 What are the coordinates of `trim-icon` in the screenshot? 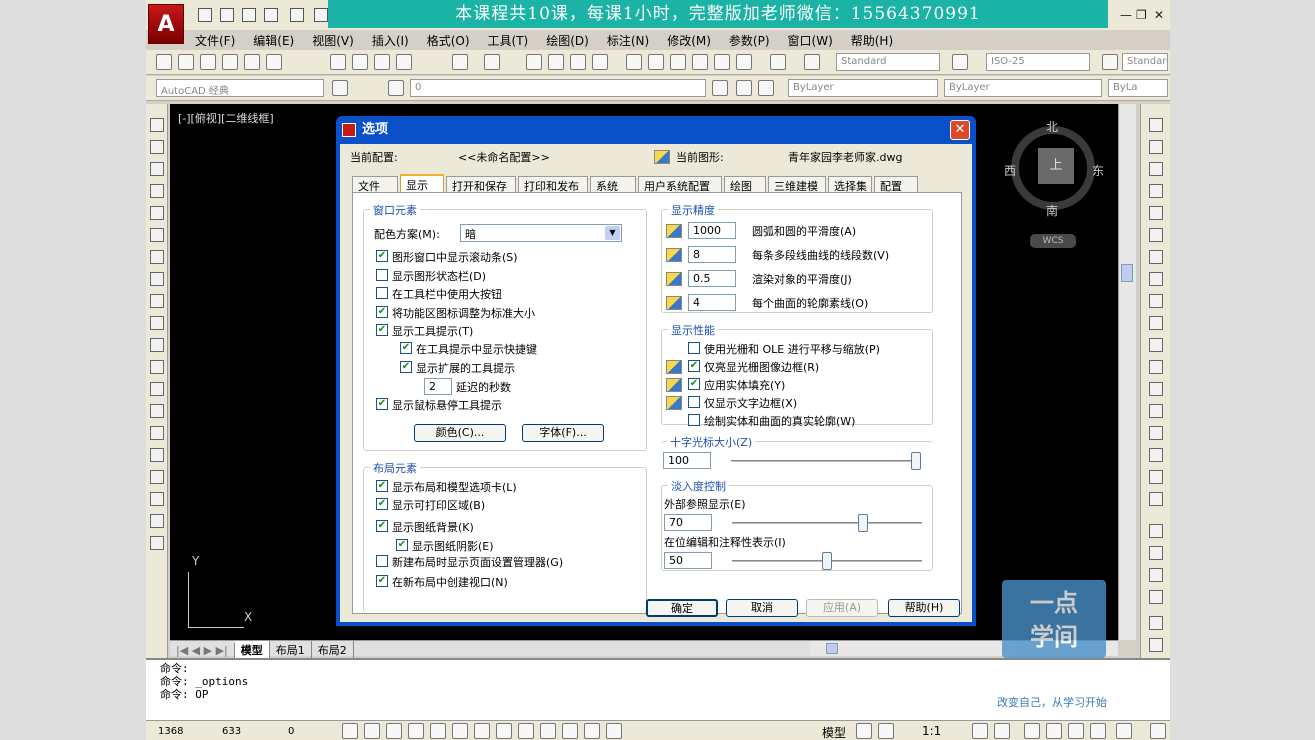 It's located at (1156, 323).